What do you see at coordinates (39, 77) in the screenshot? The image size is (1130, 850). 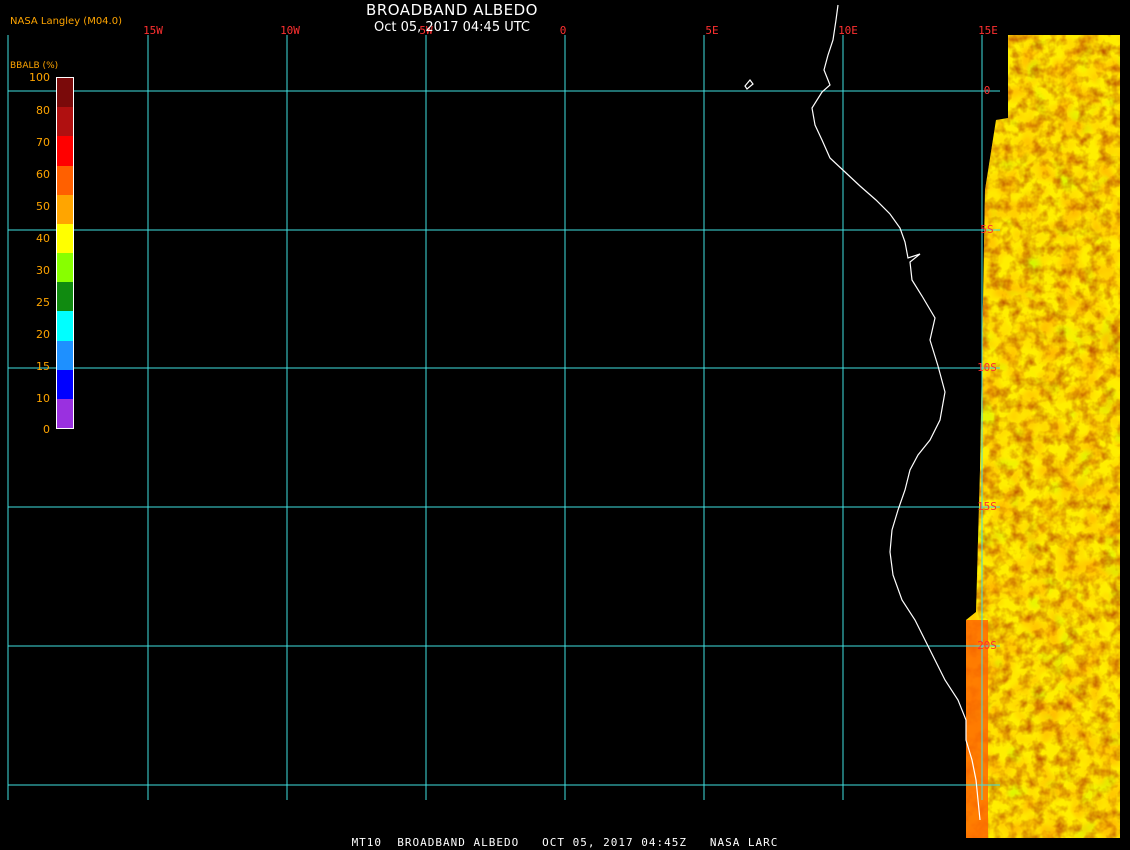 I see `colorbar-tick-label: 100` at bounding box center [39, 77].